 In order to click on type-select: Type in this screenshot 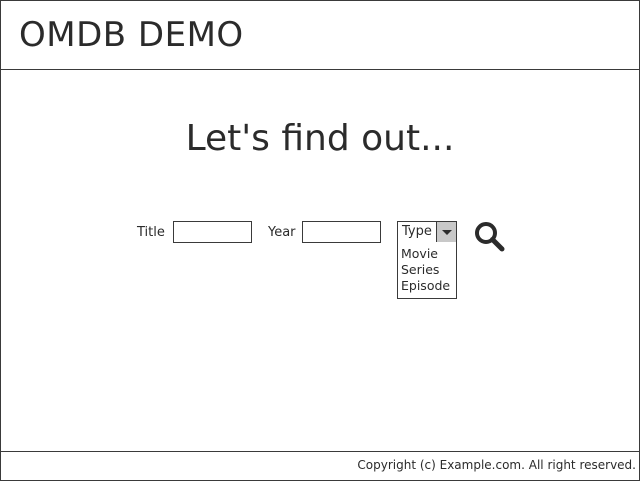, I will do `click(427, 232)`.